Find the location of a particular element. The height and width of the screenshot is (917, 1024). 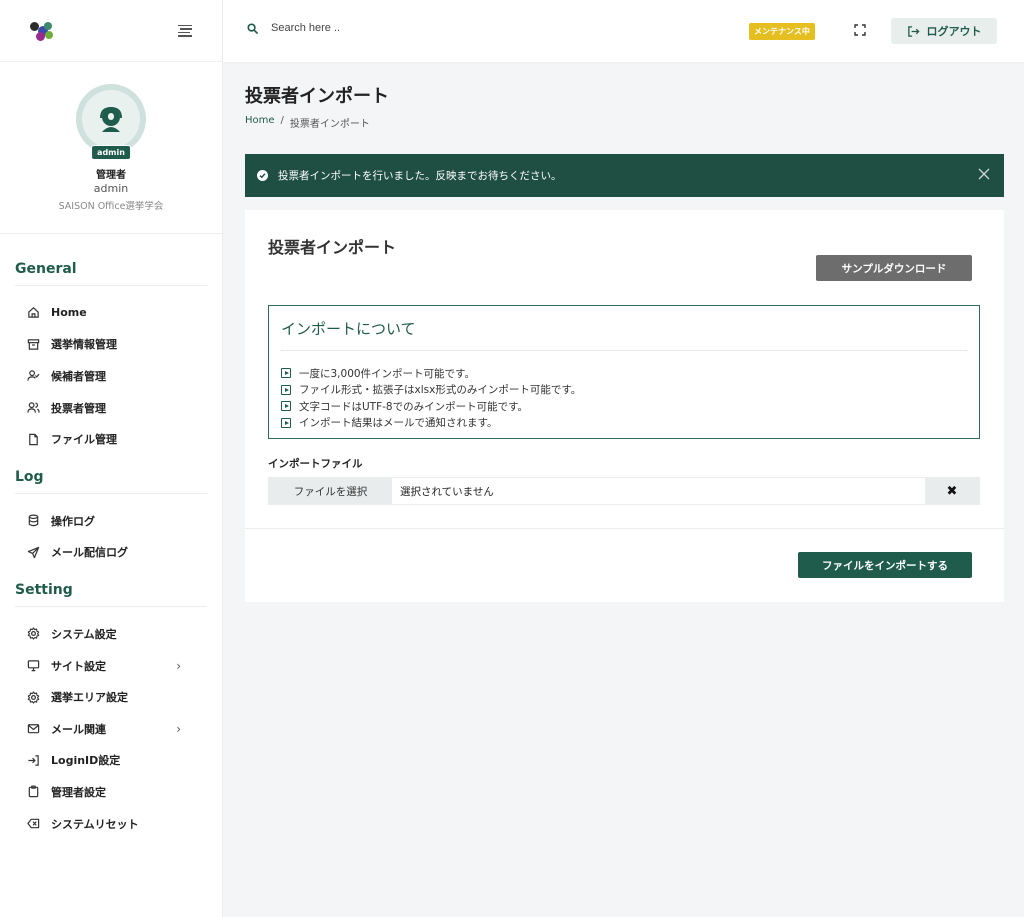

success-alert: 投票者インポートを行いました。反映までお待ちください。 is located at coordinates (624, 175).